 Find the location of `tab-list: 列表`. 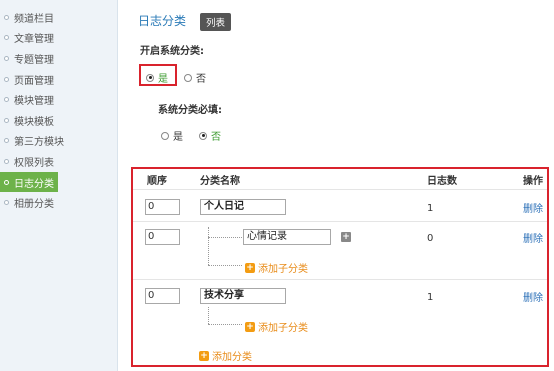

tab-list: 列表 is located at coordinates (216, 22).